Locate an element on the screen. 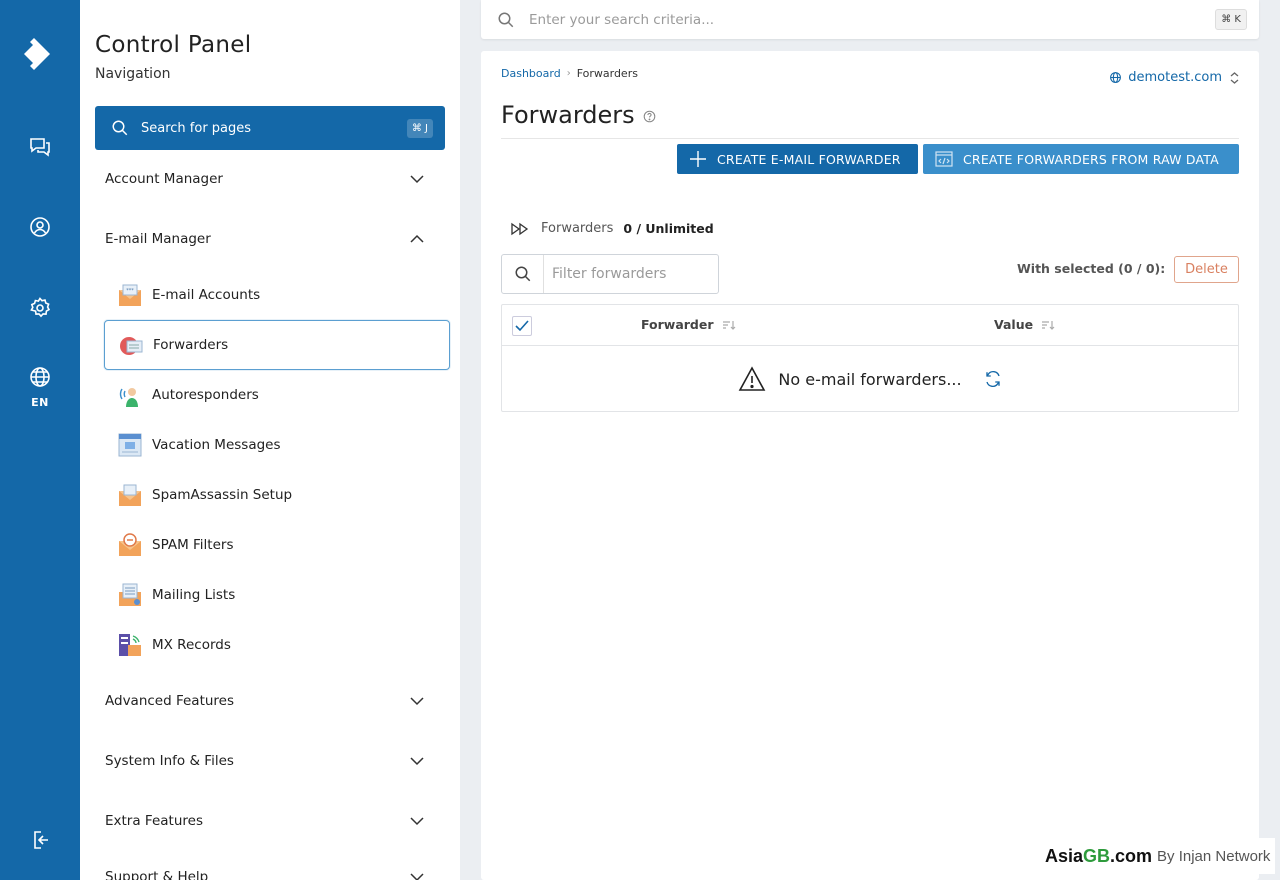 Image resolution: width=1280 pixels, height=880 pixels. user-circle-icon is located at coordinates (40, 227).